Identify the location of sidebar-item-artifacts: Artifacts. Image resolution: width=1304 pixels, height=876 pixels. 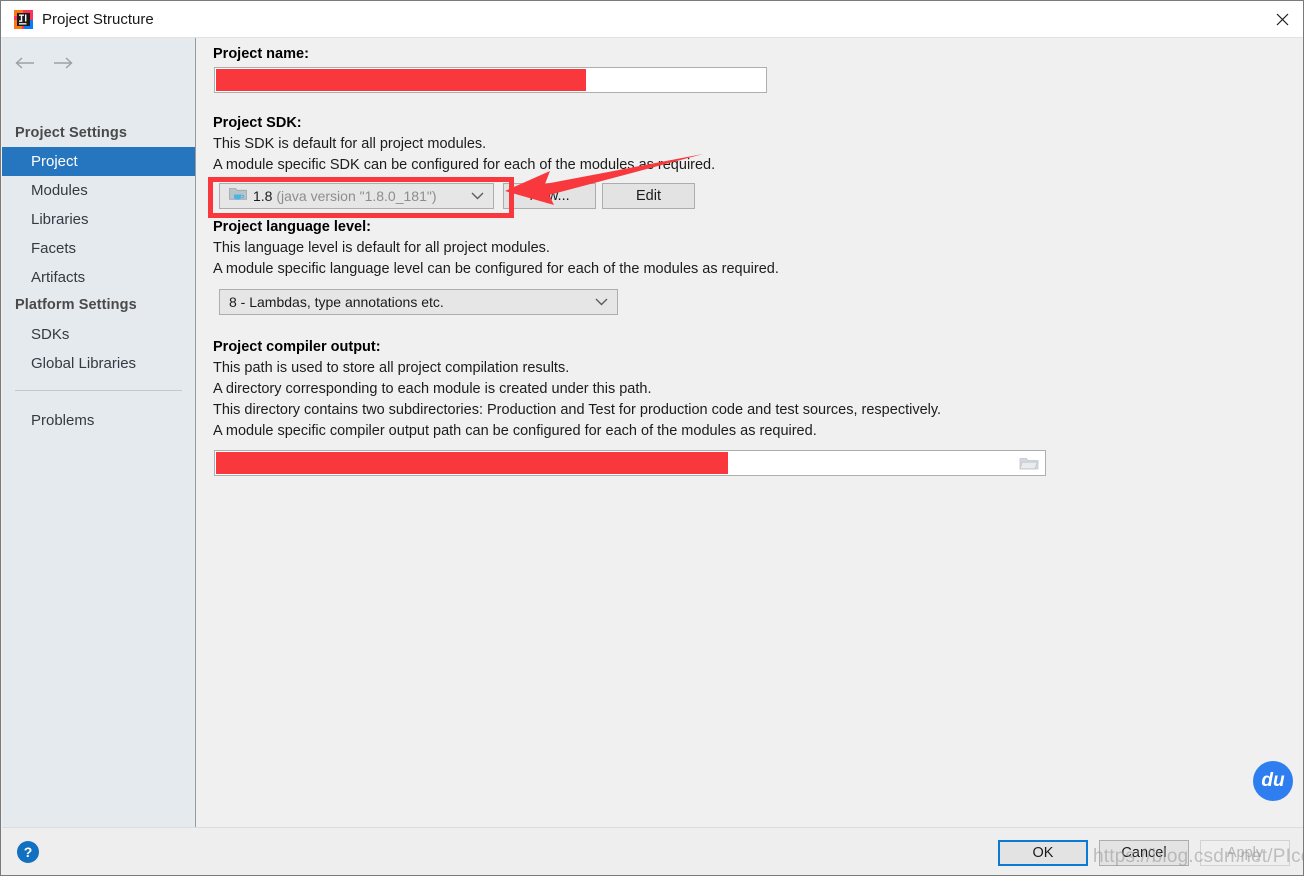
(98, 277).